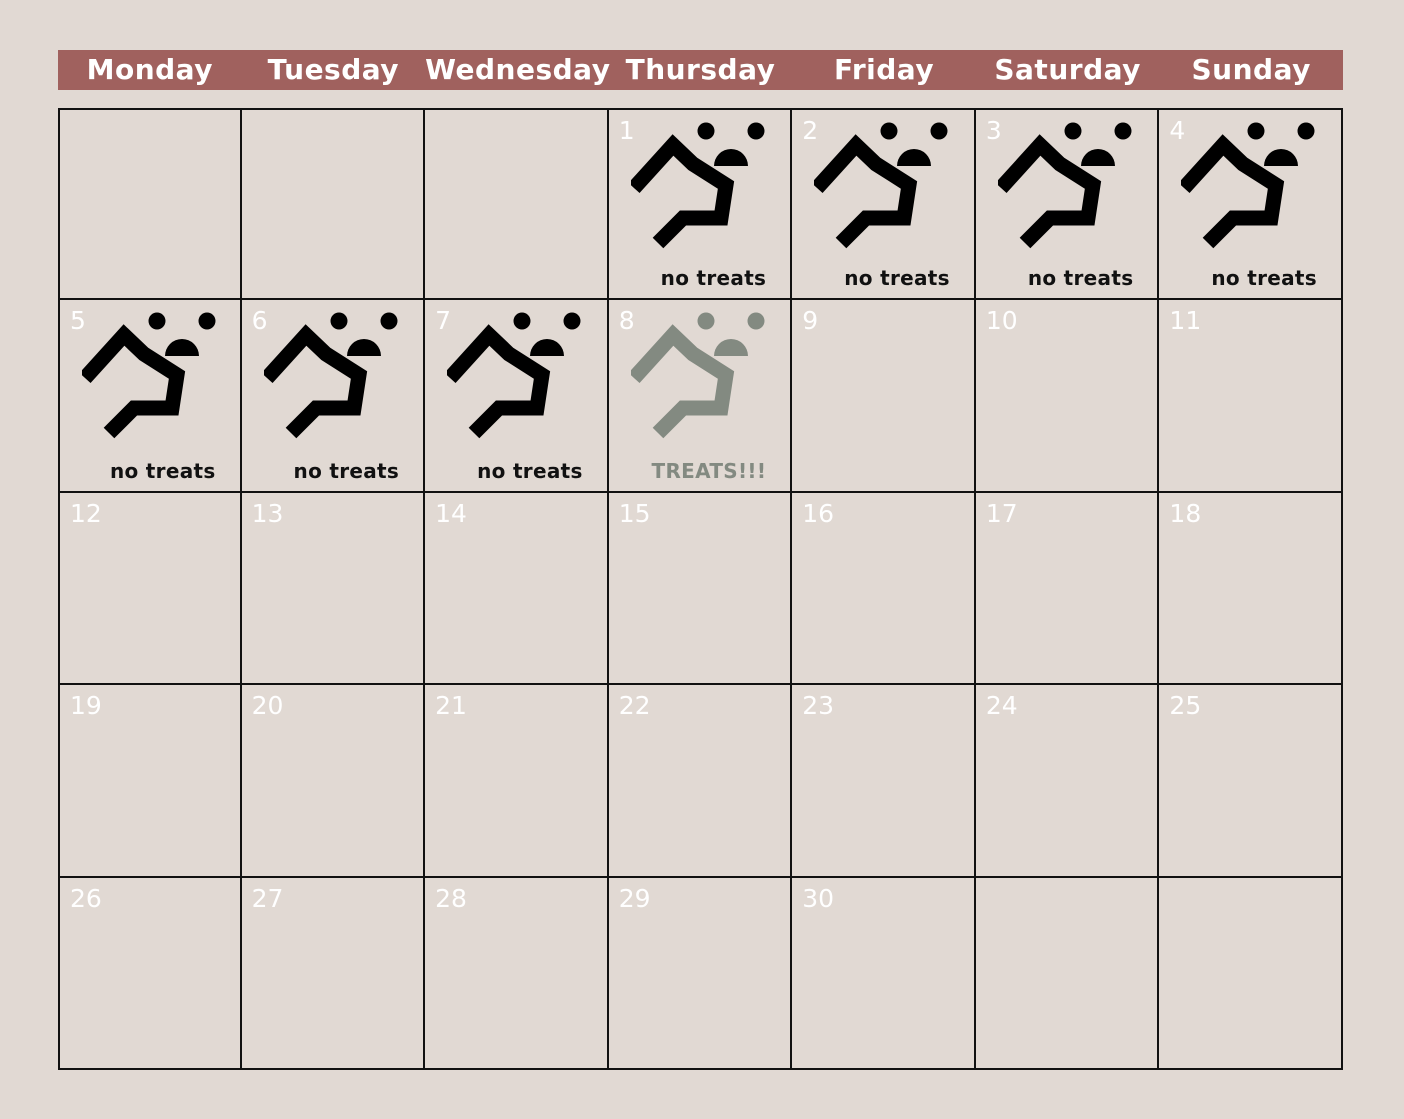  What do you see at coordinates (267, 898) in the screenshot?
I see `date-number: 27` at bounding box center [267, 898].